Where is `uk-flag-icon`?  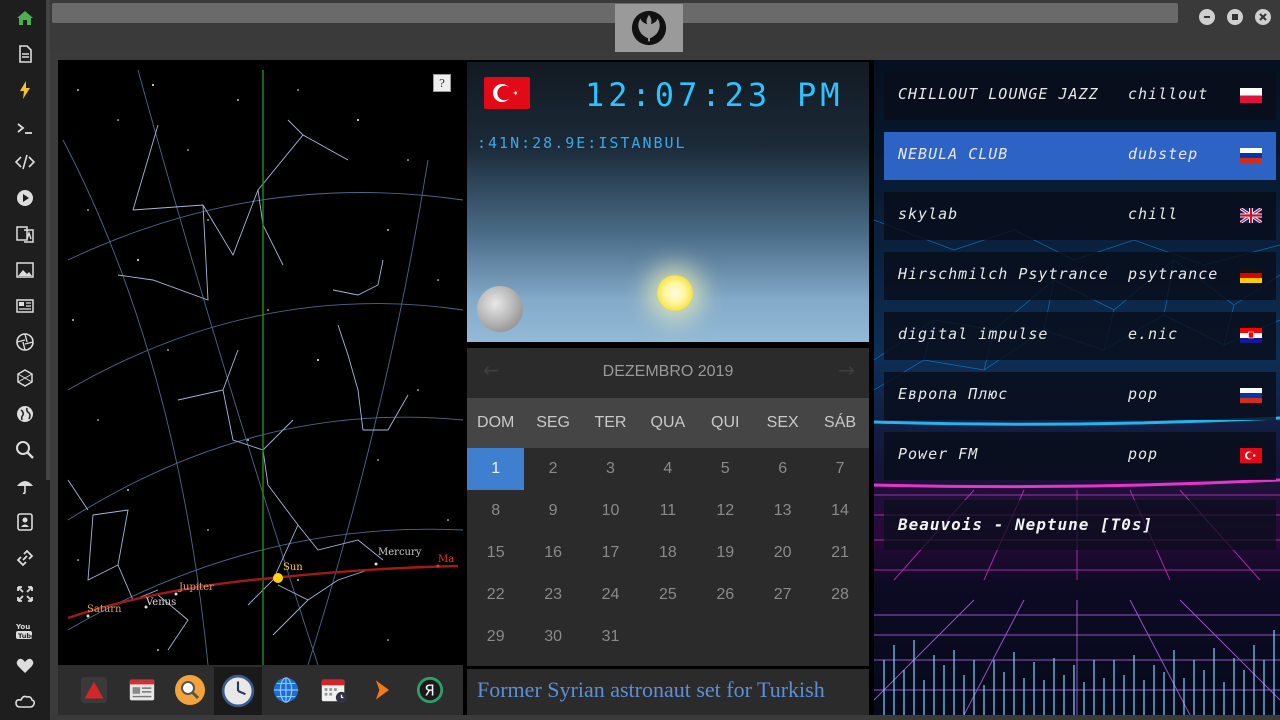 uk-flag-icon is located at coordinates (1251, 215).